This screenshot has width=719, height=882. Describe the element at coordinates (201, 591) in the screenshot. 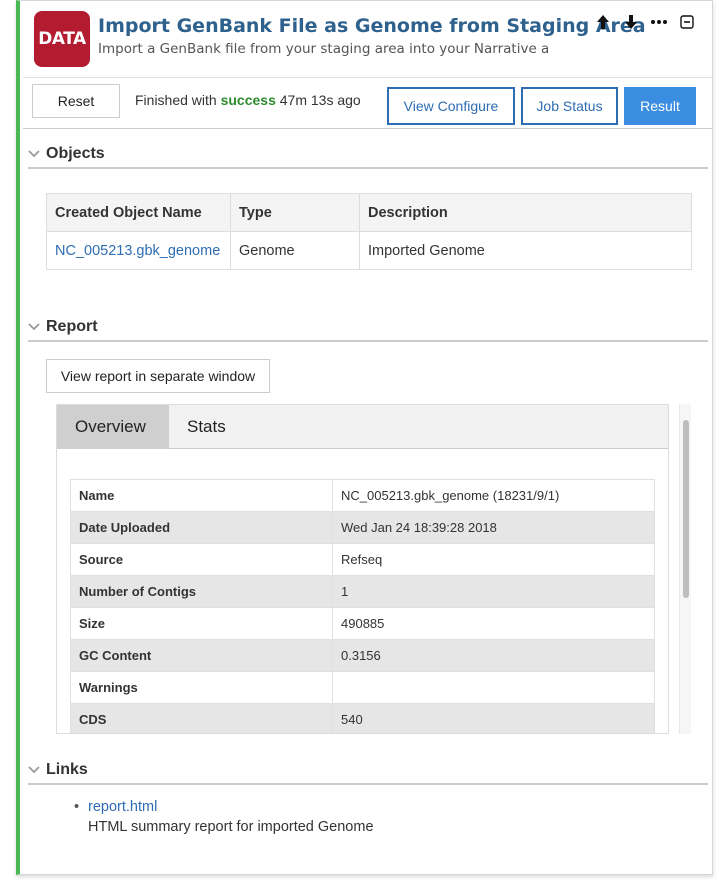

I see `row-key: Number of Contigs` at that location.